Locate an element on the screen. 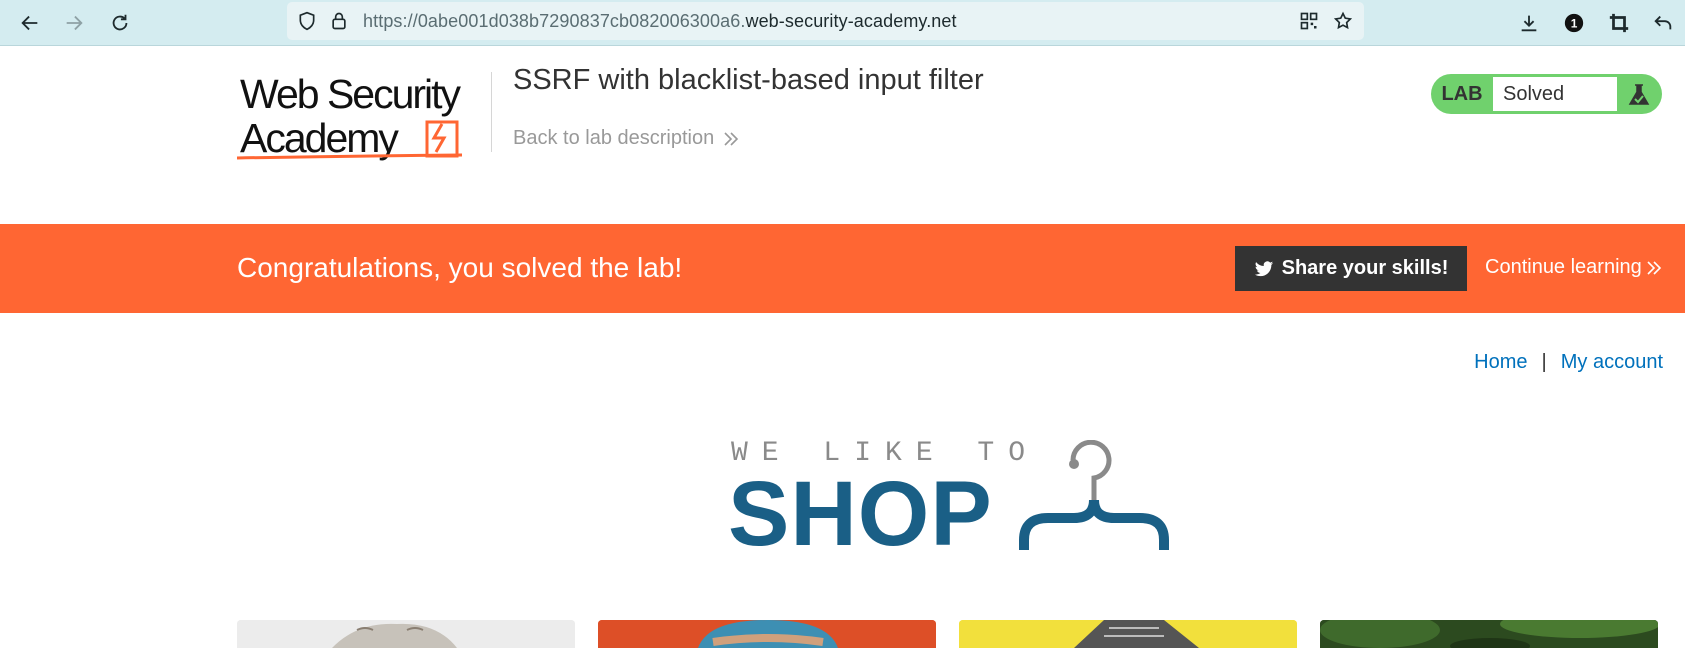 This screenshot has height=648, width=1685. shield-icon is located at coordinates (307, 21).